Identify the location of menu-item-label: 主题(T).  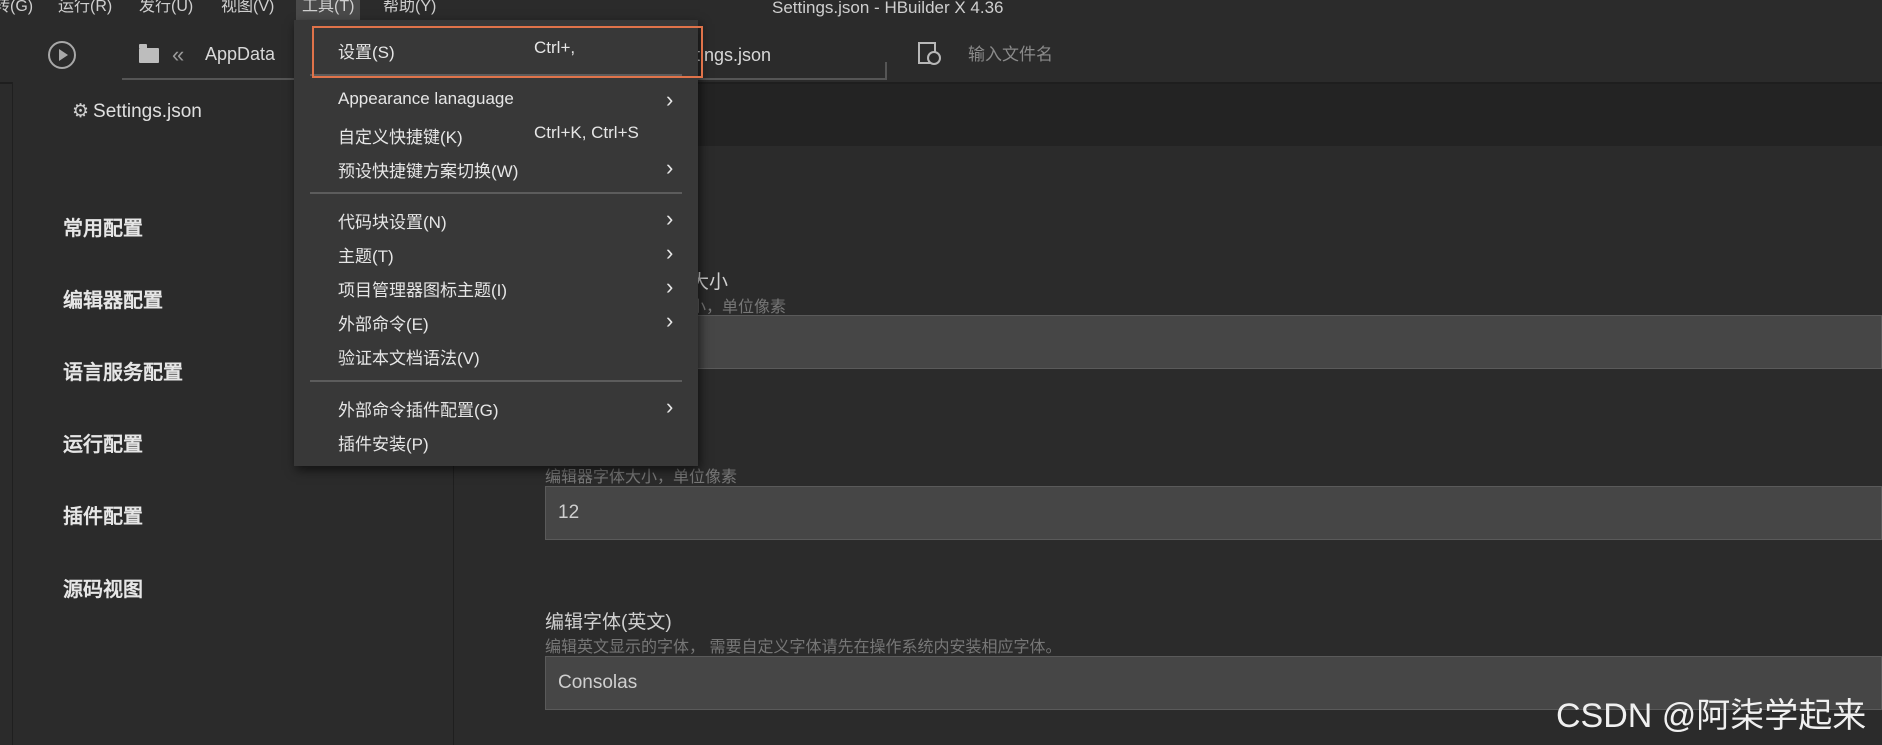
(366, 256).